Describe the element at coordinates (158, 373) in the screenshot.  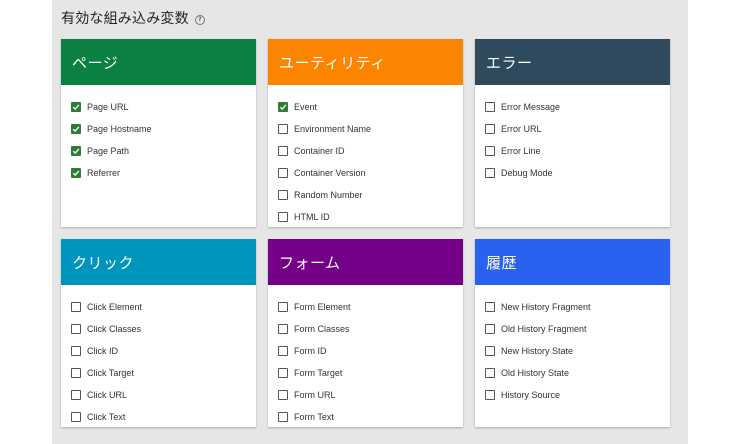
I see `variable-item: Click Target` at that location.